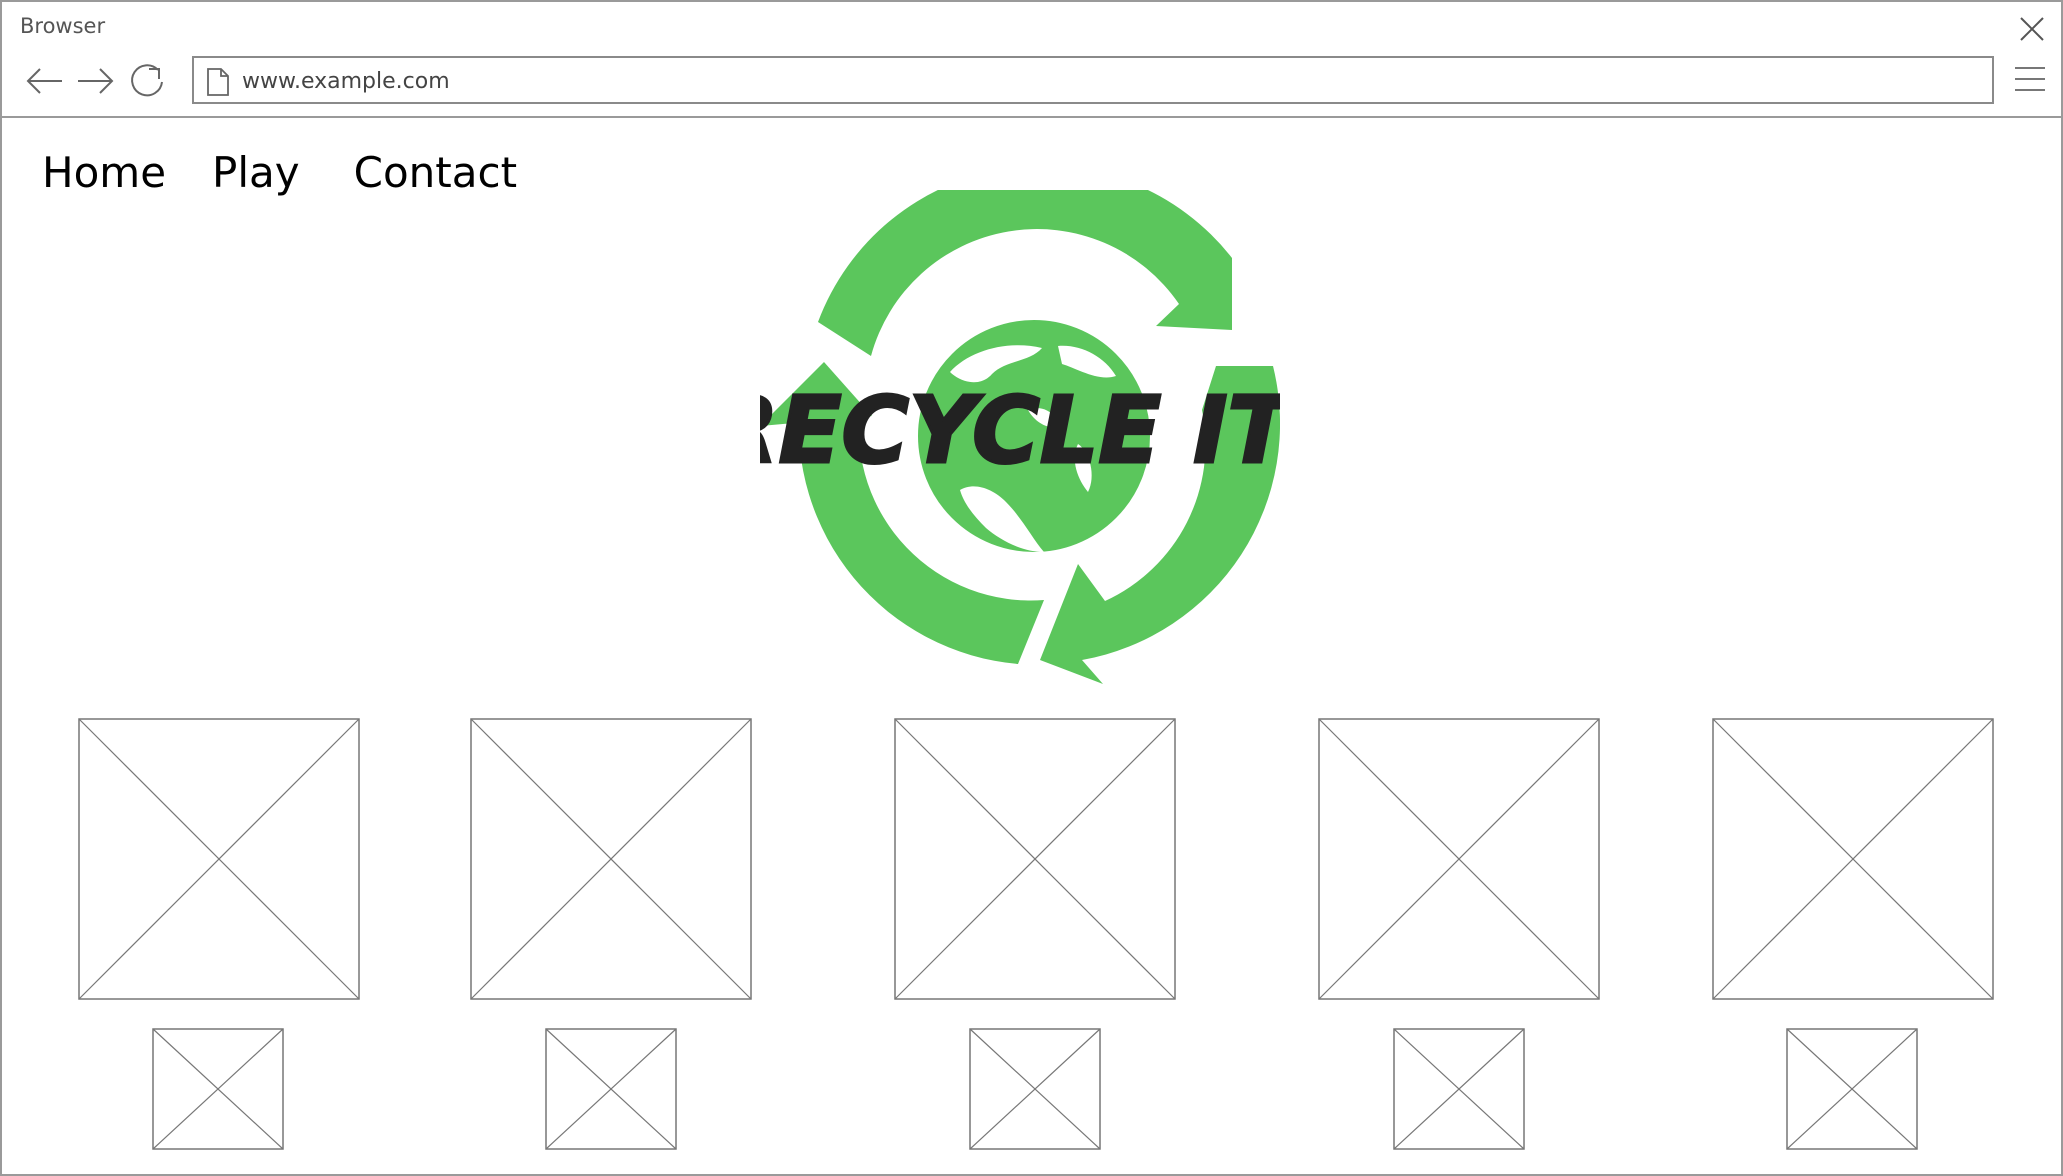  Describe the element at coordinates (218, 82) in the screenshot. I see `page-icon` at that location.